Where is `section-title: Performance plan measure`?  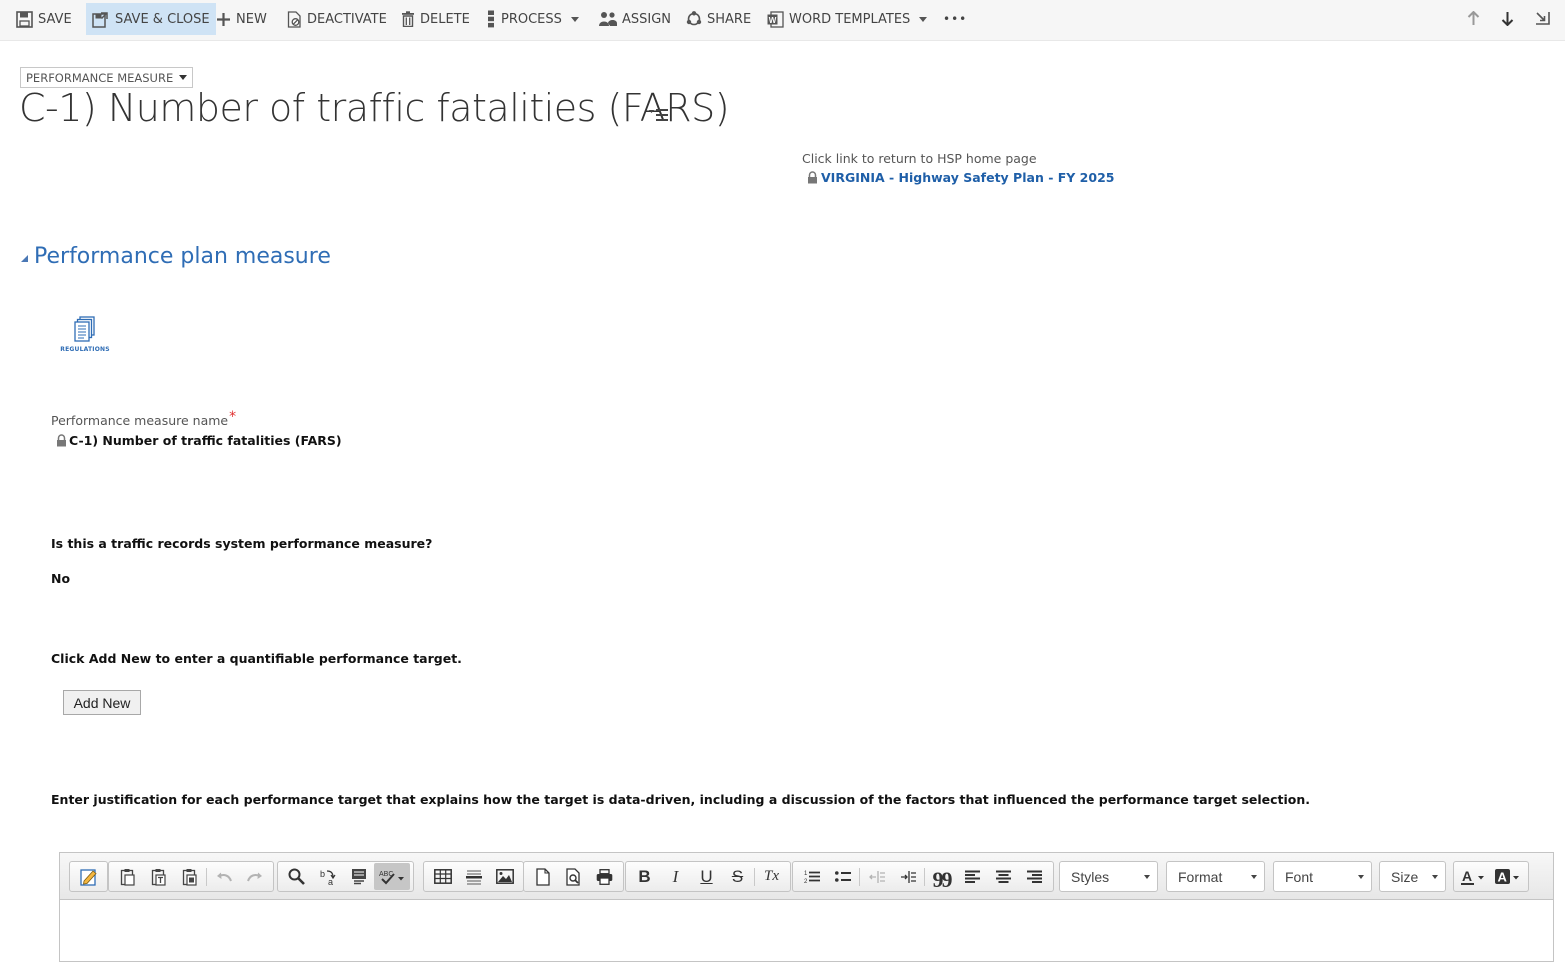 section-title: Performance plan measure is located at coordinates (182, 256).